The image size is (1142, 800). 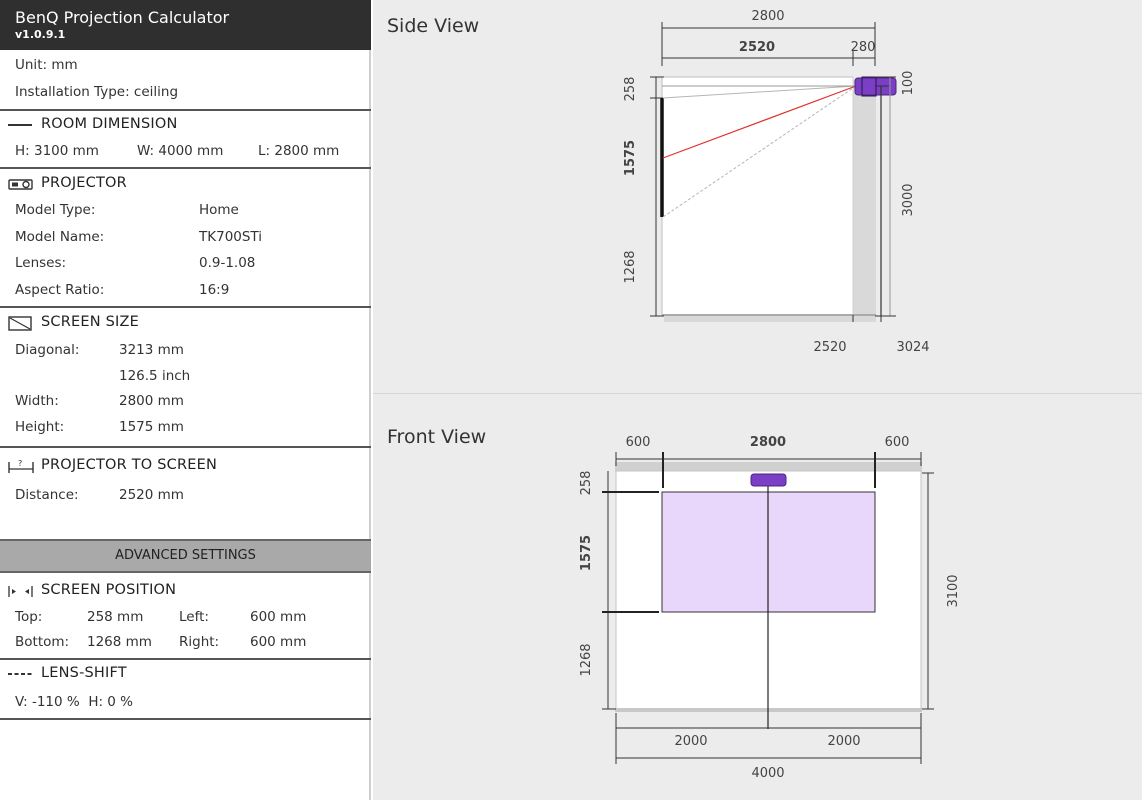 What do you see at coordinates (690, 741) in the screenshot?
I see `front-dim-half-left: 2000` at bounding box center [690, 741].